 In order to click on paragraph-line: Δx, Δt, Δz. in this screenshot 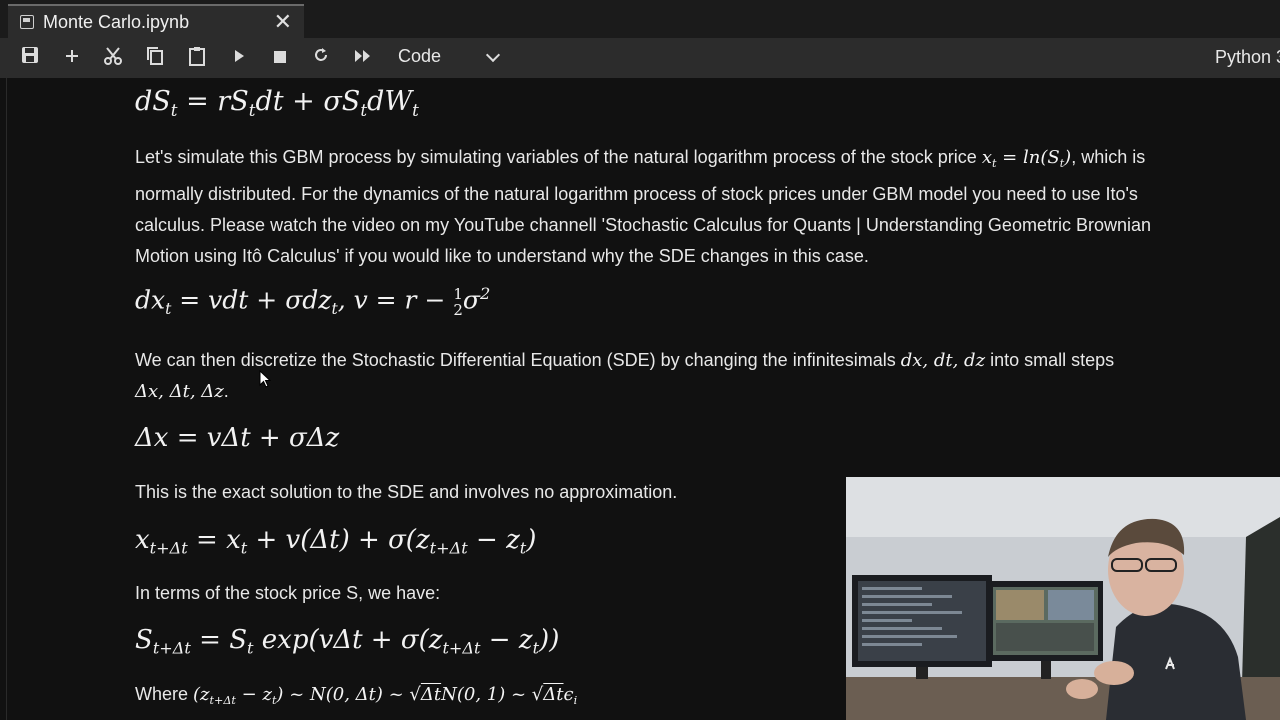, I will do `click(182, 391)`.